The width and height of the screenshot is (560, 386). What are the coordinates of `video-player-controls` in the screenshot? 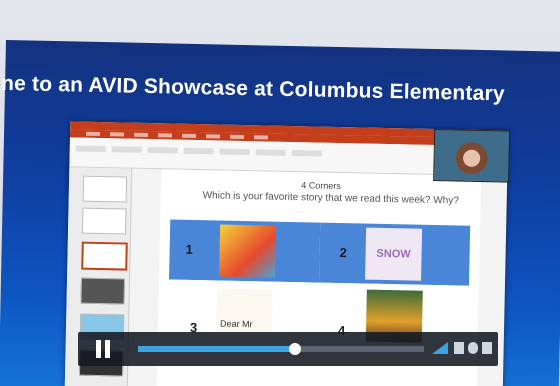 It's located at (288, 349).